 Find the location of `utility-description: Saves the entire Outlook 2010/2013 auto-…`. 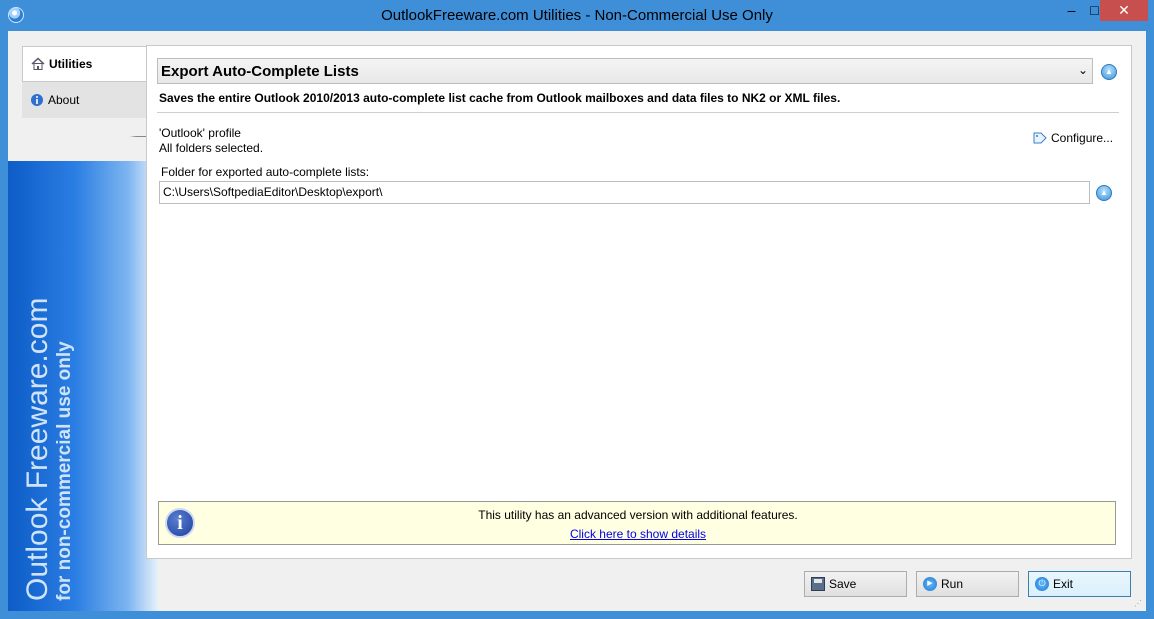

utility-description: Saves the entire Outlook 2010/2013 auto-… is located at coordinates (500, 98).